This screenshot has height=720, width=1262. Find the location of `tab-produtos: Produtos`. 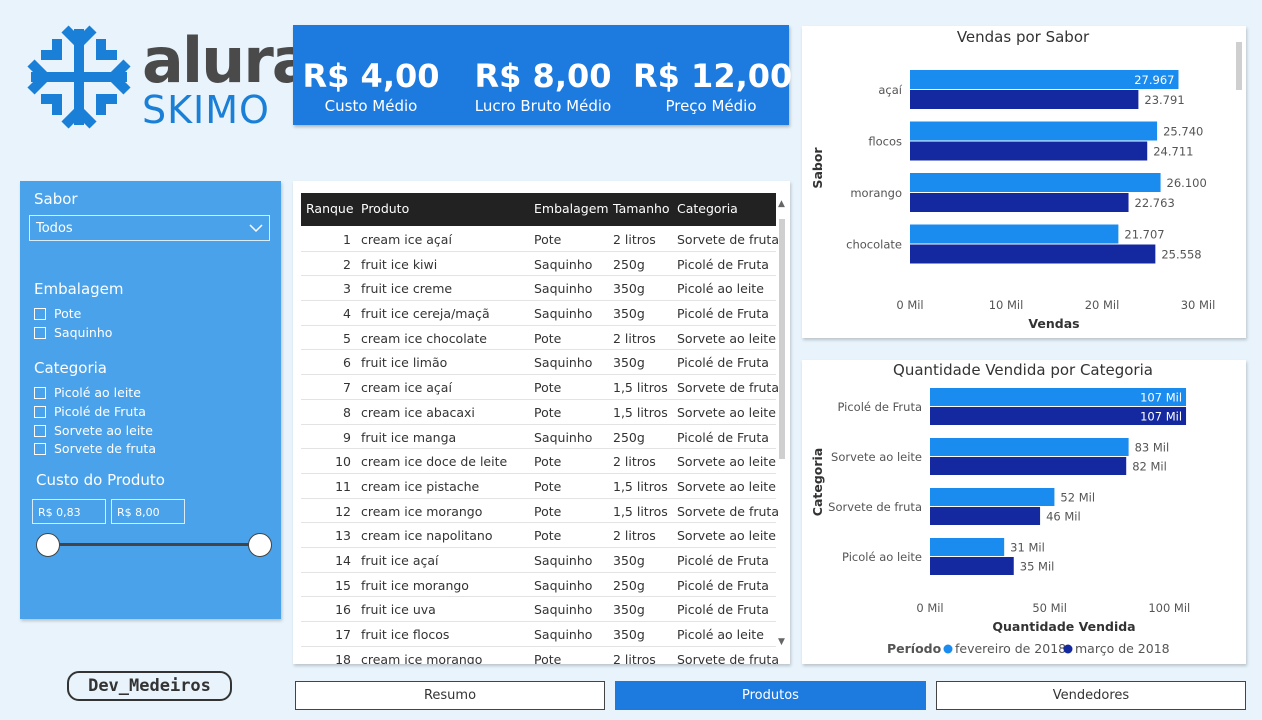

tab-produtos: Produtos is located at coordinates (770, 695).